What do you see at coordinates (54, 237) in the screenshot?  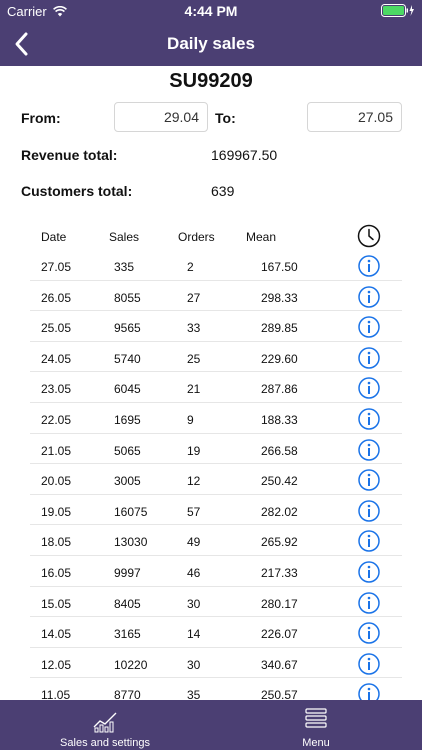 I see `column-header-date: Date` at bounding box center [54, 237].